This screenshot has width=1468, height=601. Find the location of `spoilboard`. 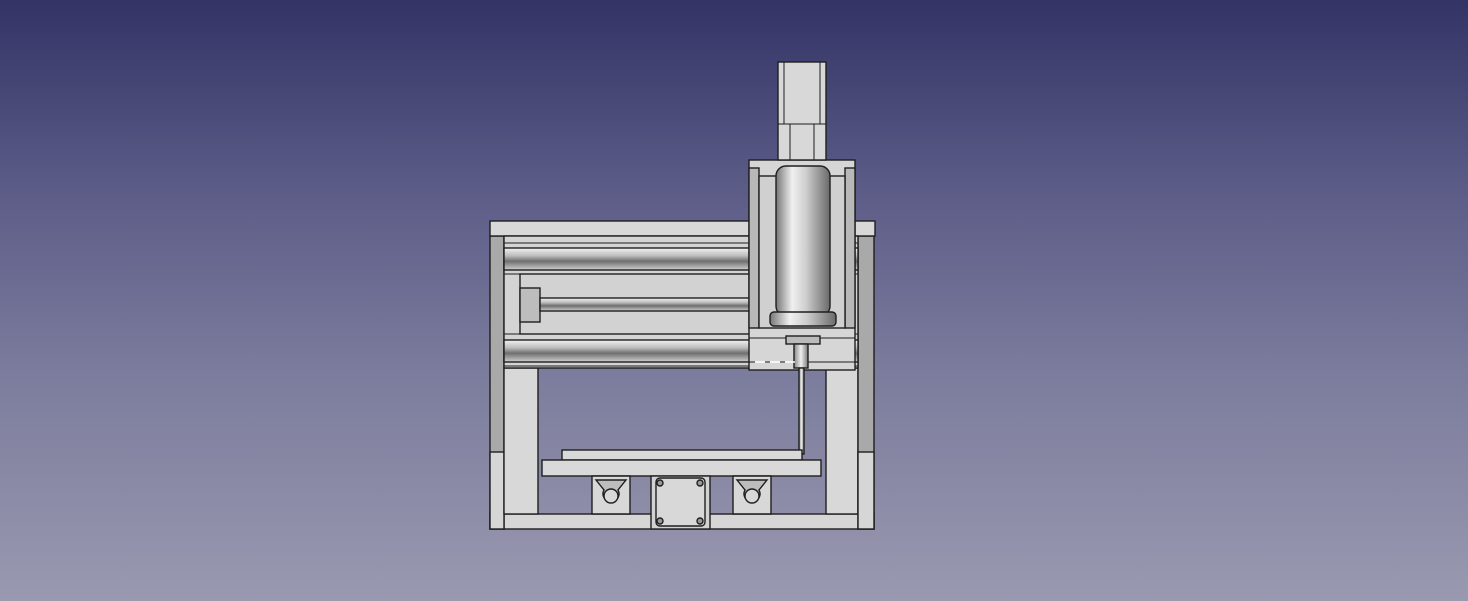

spoilboard is located at coordinates (682, 455).